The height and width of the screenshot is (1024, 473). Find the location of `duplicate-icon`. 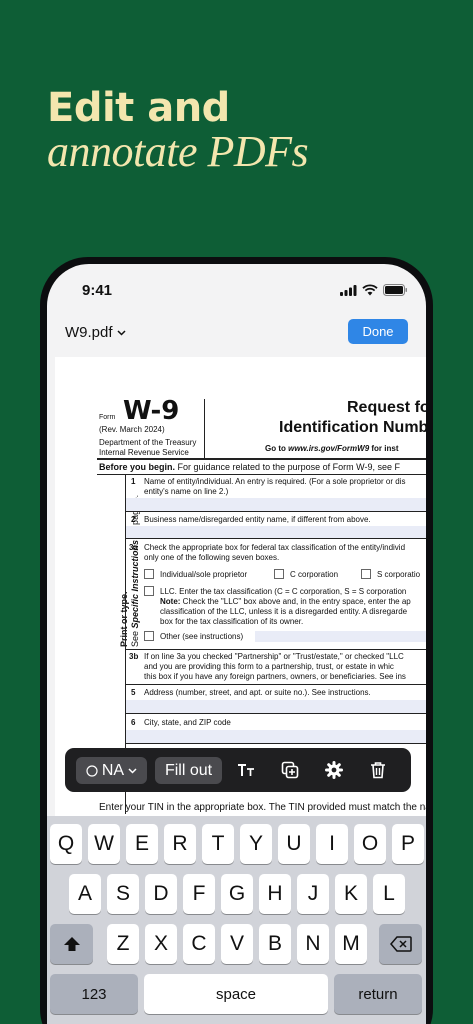

duplicate-icon is located at coordinates (290, 770).